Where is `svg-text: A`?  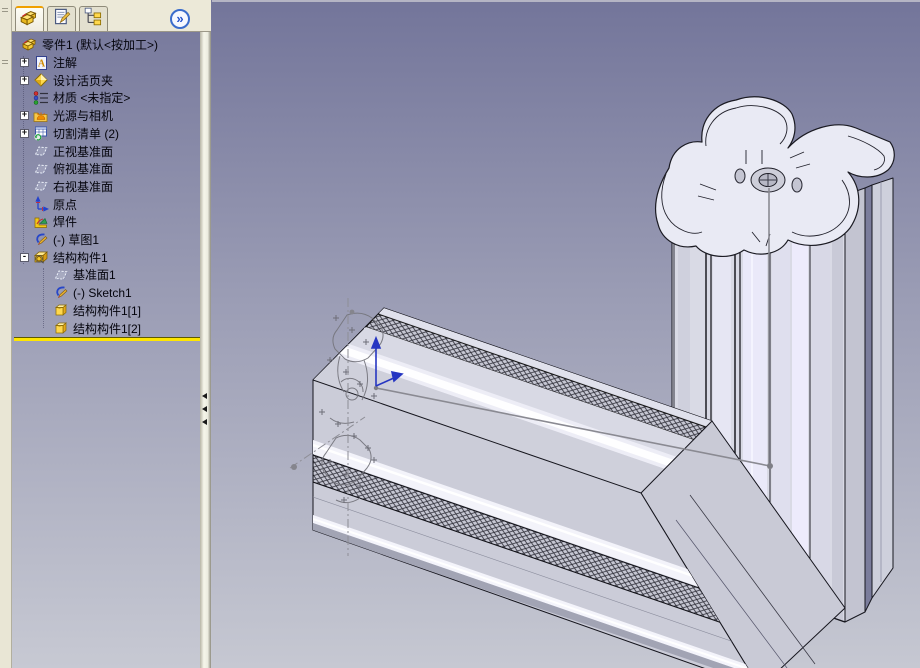 svg-text: A is located at coordinates (42, 63).